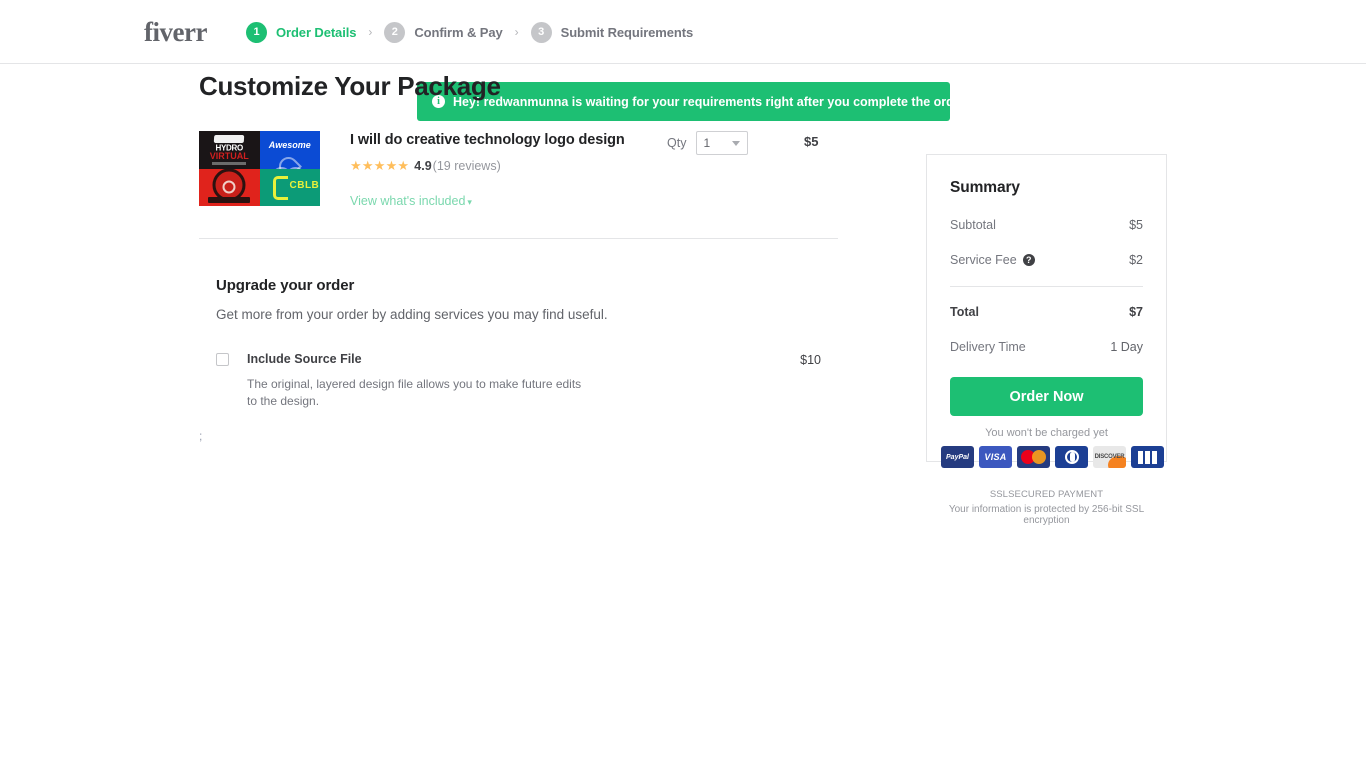 The image size is (1366, 768). I want to click on subtotal-label: Subtotal, so click(973, 225).